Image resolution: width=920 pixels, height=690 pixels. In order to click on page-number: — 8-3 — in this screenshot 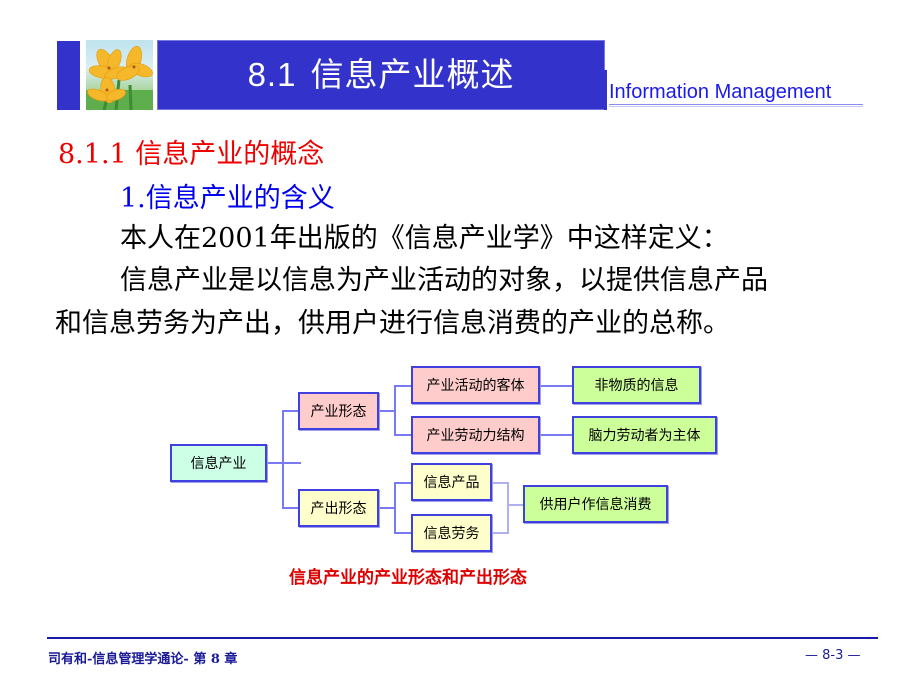, I will do `click(833, 655)`.